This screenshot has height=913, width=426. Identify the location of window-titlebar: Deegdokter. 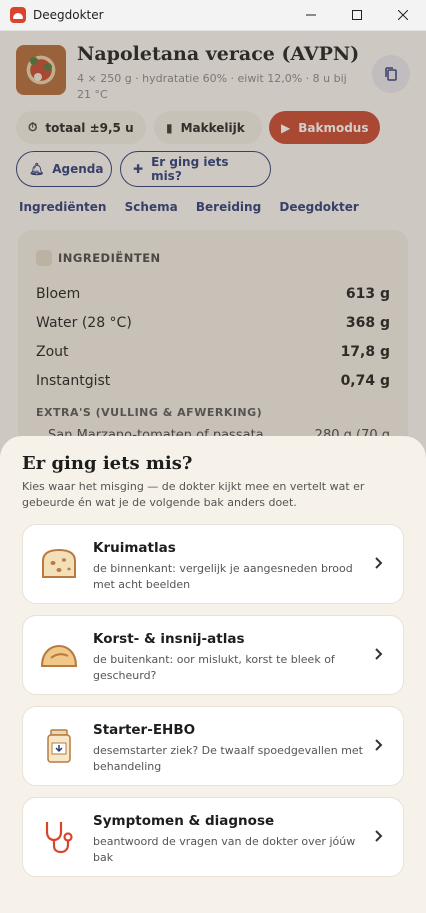
(213, 15).